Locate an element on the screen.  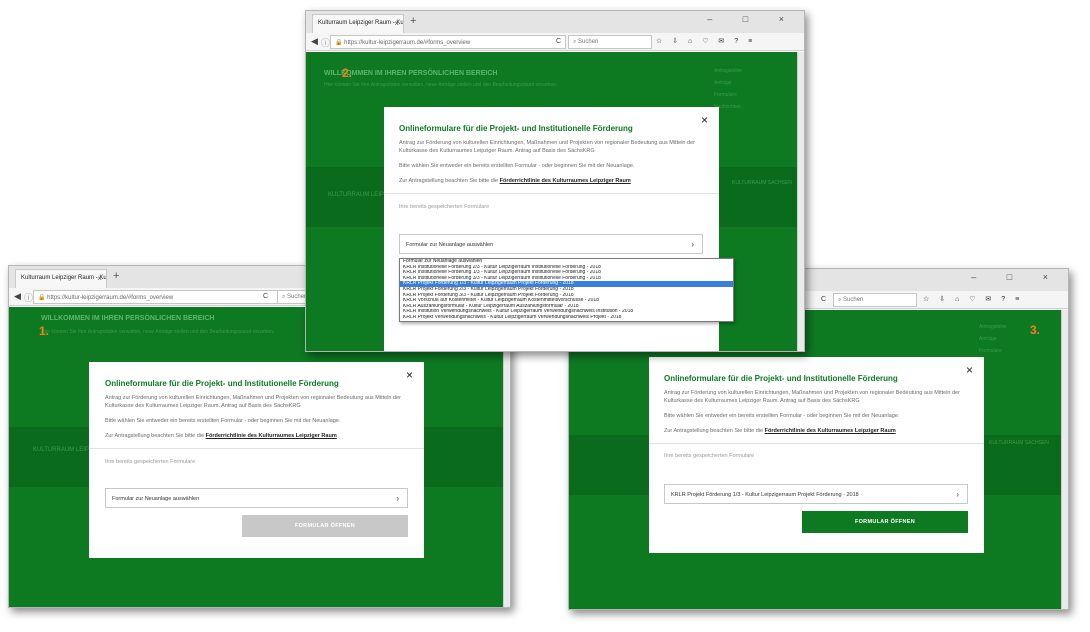
tab-bar: Kulturraum Leipziger Raum - Ku × + – □ × is located at coordinates (555, 22).